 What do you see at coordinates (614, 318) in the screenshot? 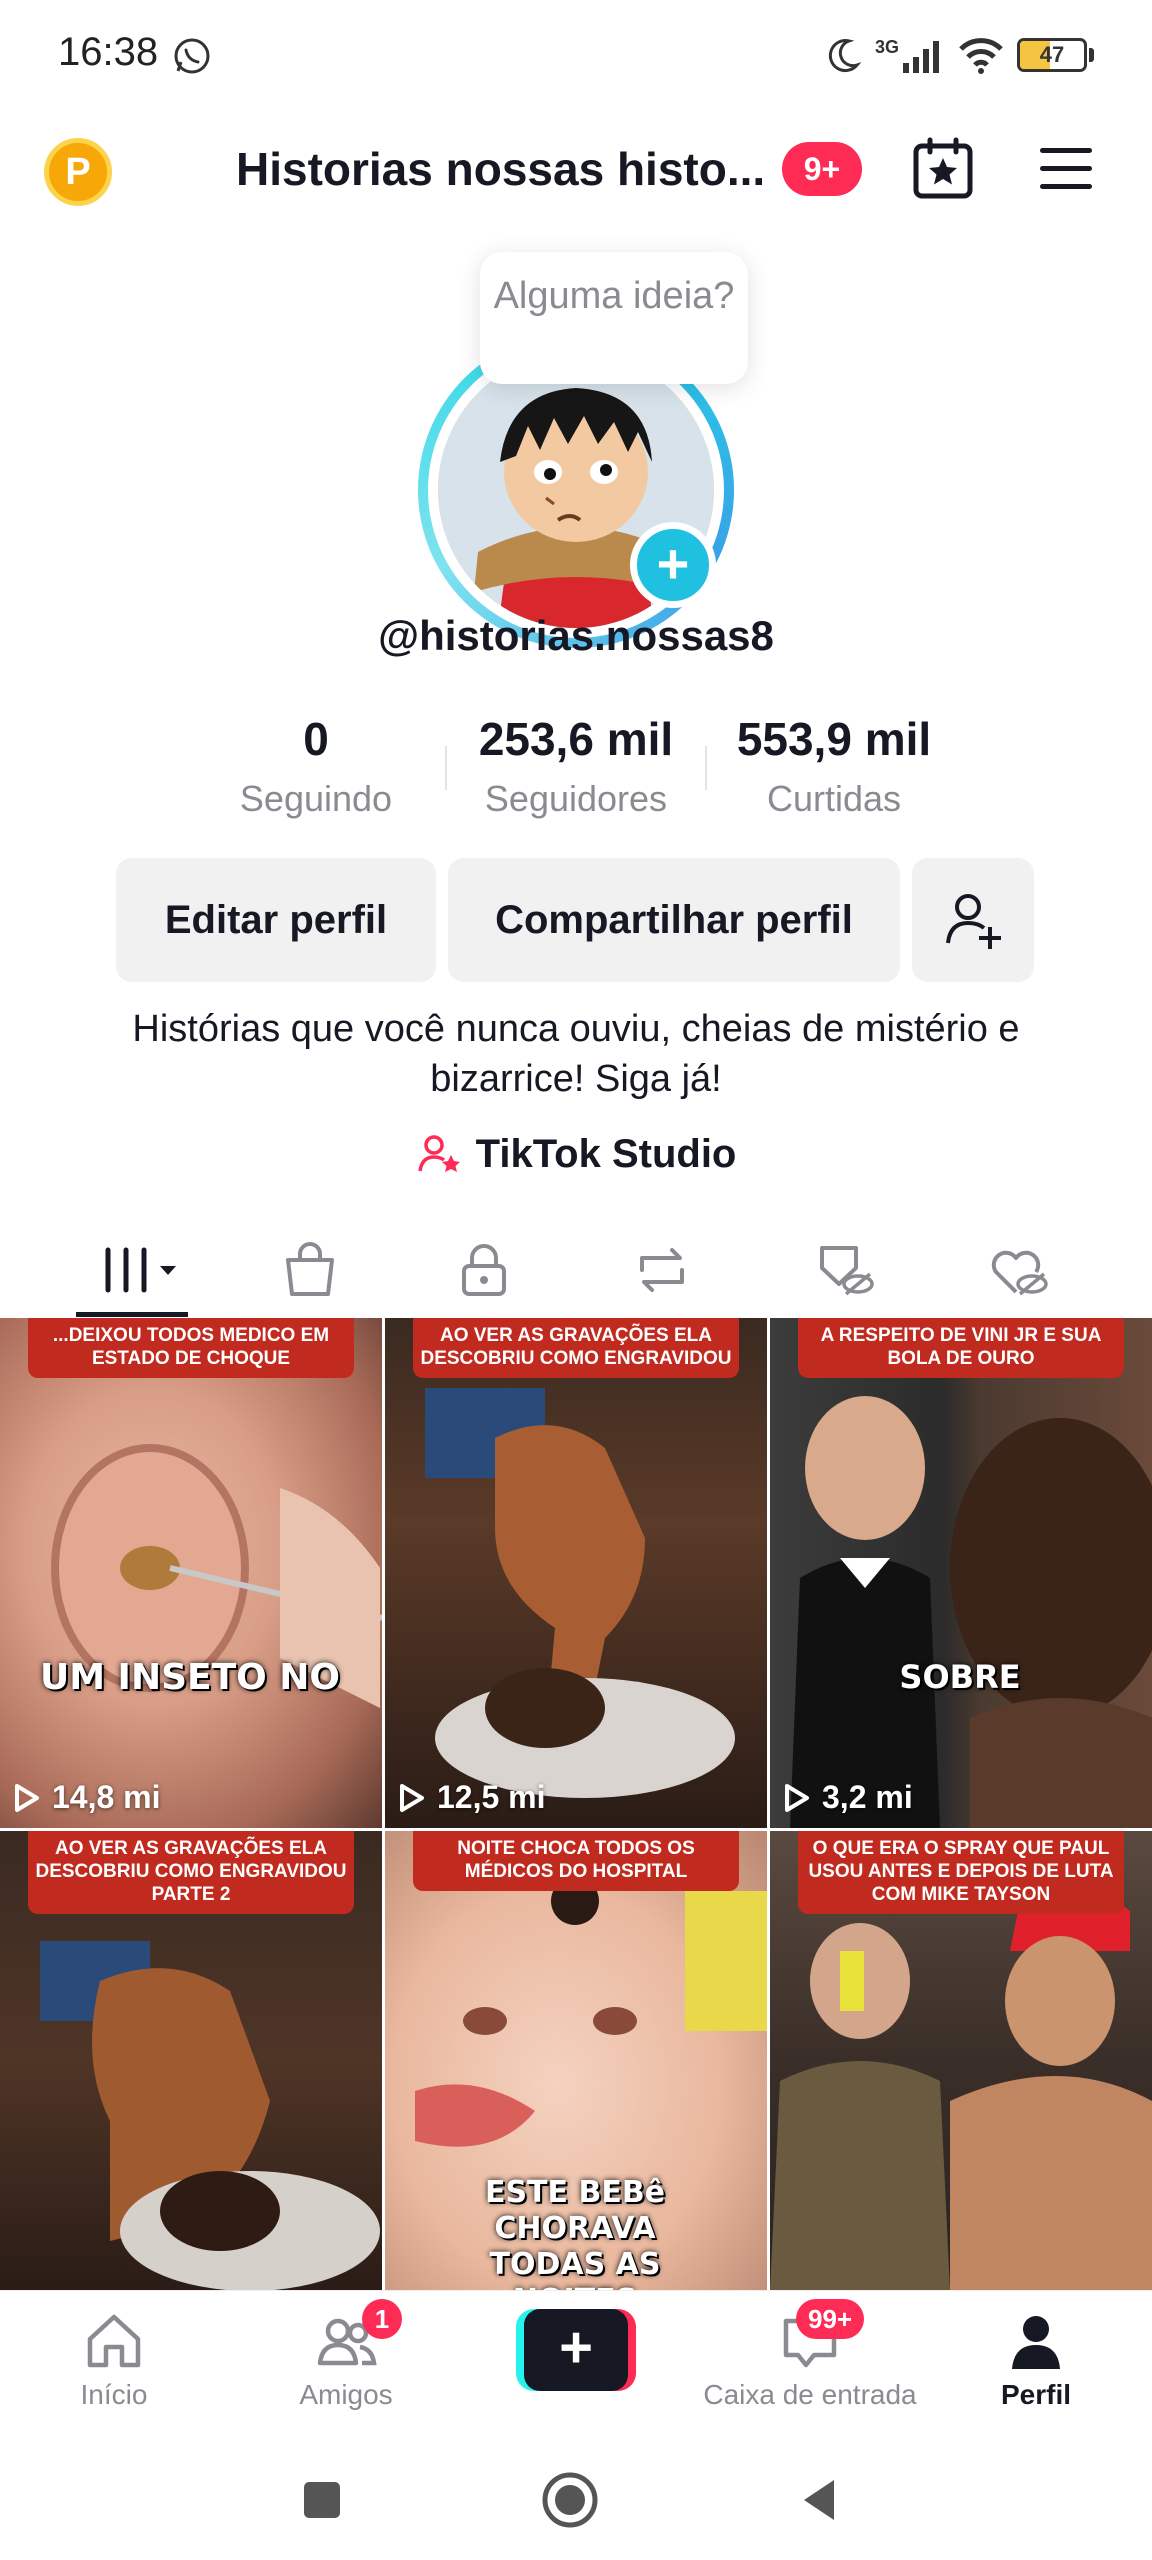
I see `idea-tooltip: Alguma ideia?` at bounding box center [614, 318].